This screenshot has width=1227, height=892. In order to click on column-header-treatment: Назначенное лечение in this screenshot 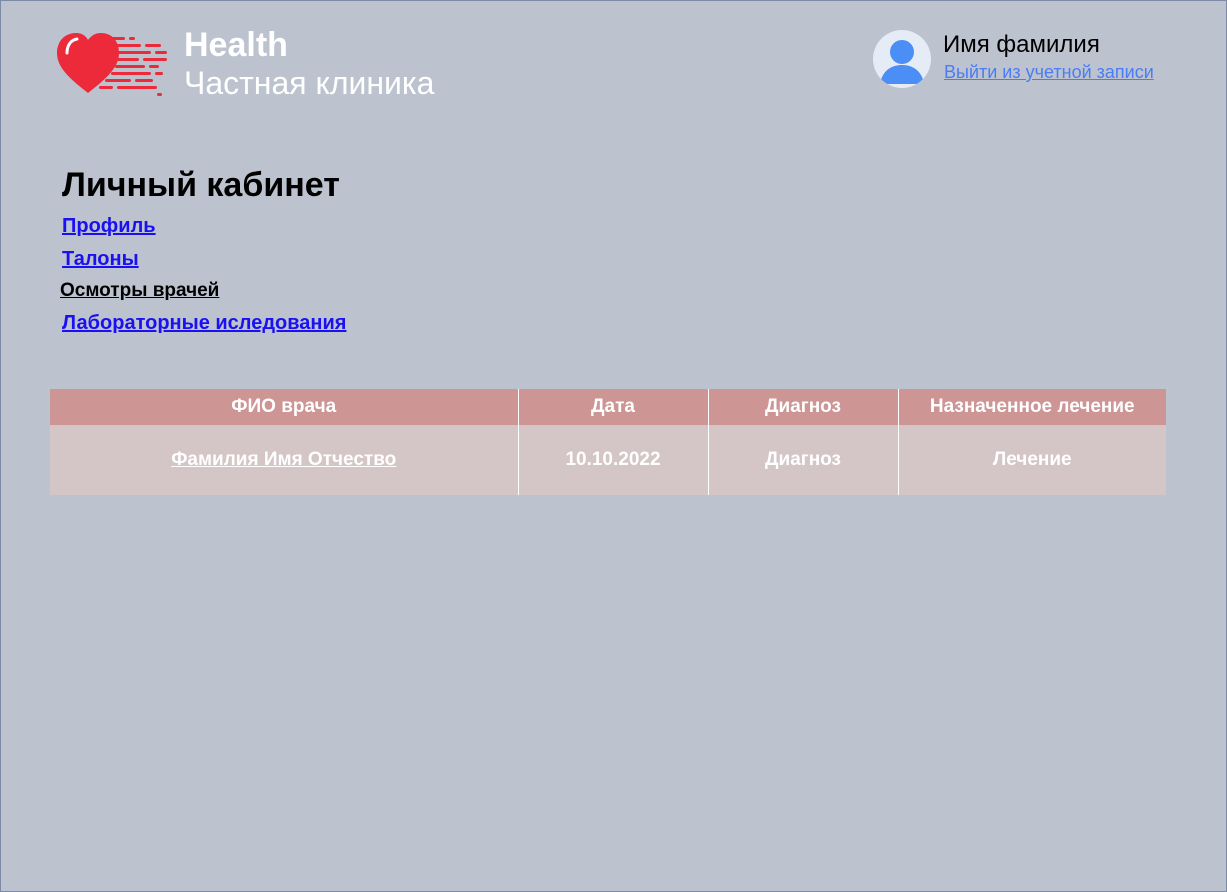, I will do `click(1031, 407)`.